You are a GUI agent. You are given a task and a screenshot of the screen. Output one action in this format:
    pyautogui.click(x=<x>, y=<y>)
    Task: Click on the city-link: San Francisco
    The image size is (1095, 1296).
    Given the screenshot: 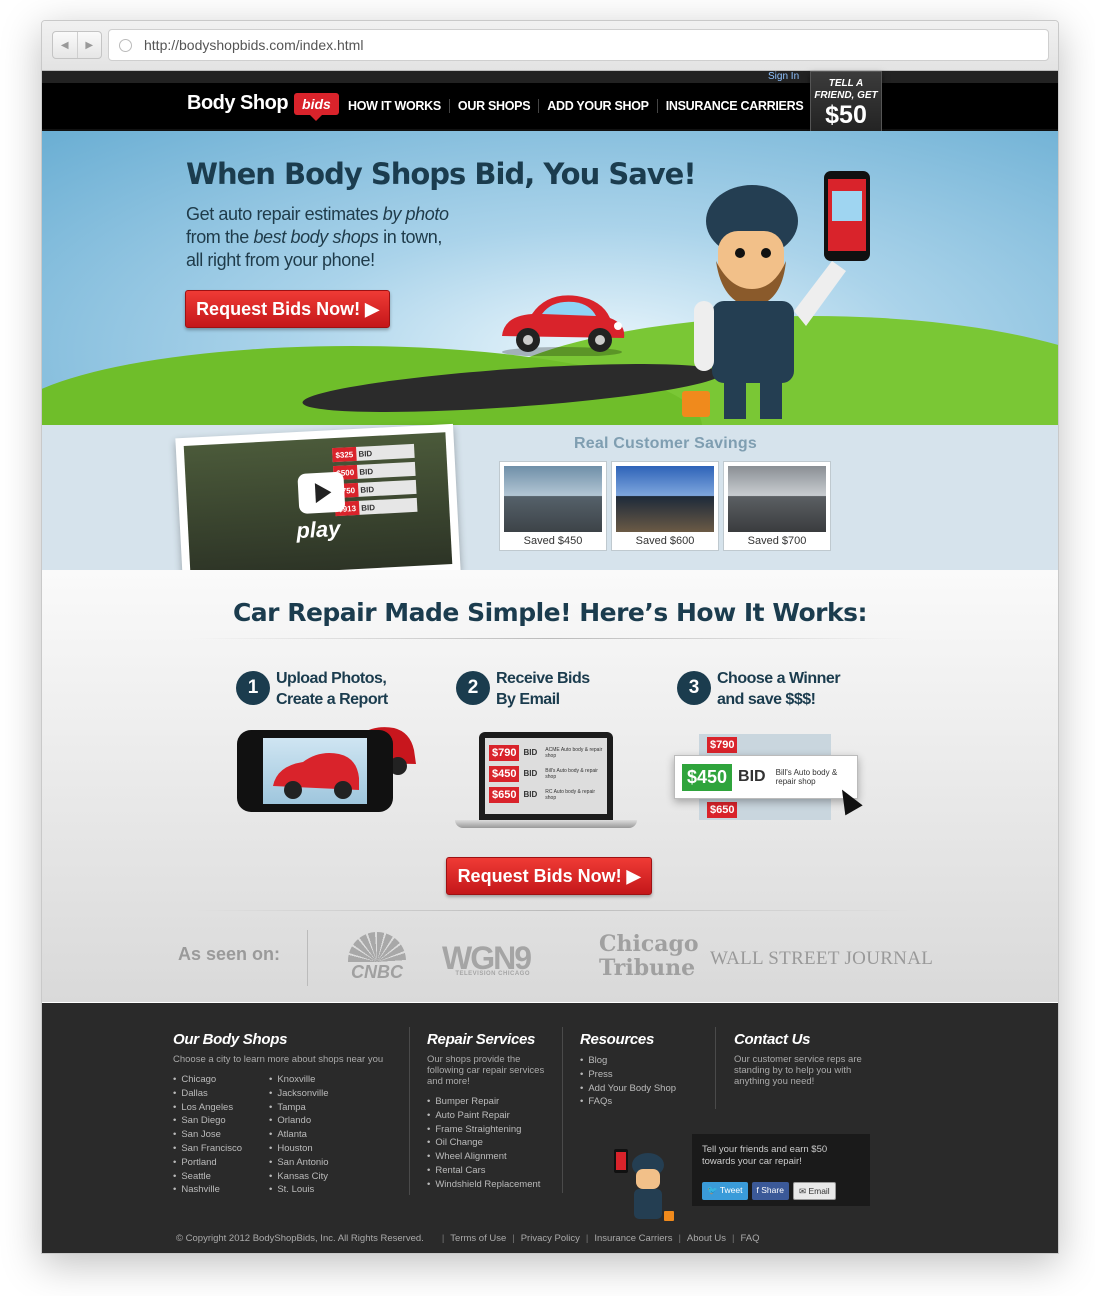 What is the action you would take?
    pyautogui.click(x=212, y=1149)
    